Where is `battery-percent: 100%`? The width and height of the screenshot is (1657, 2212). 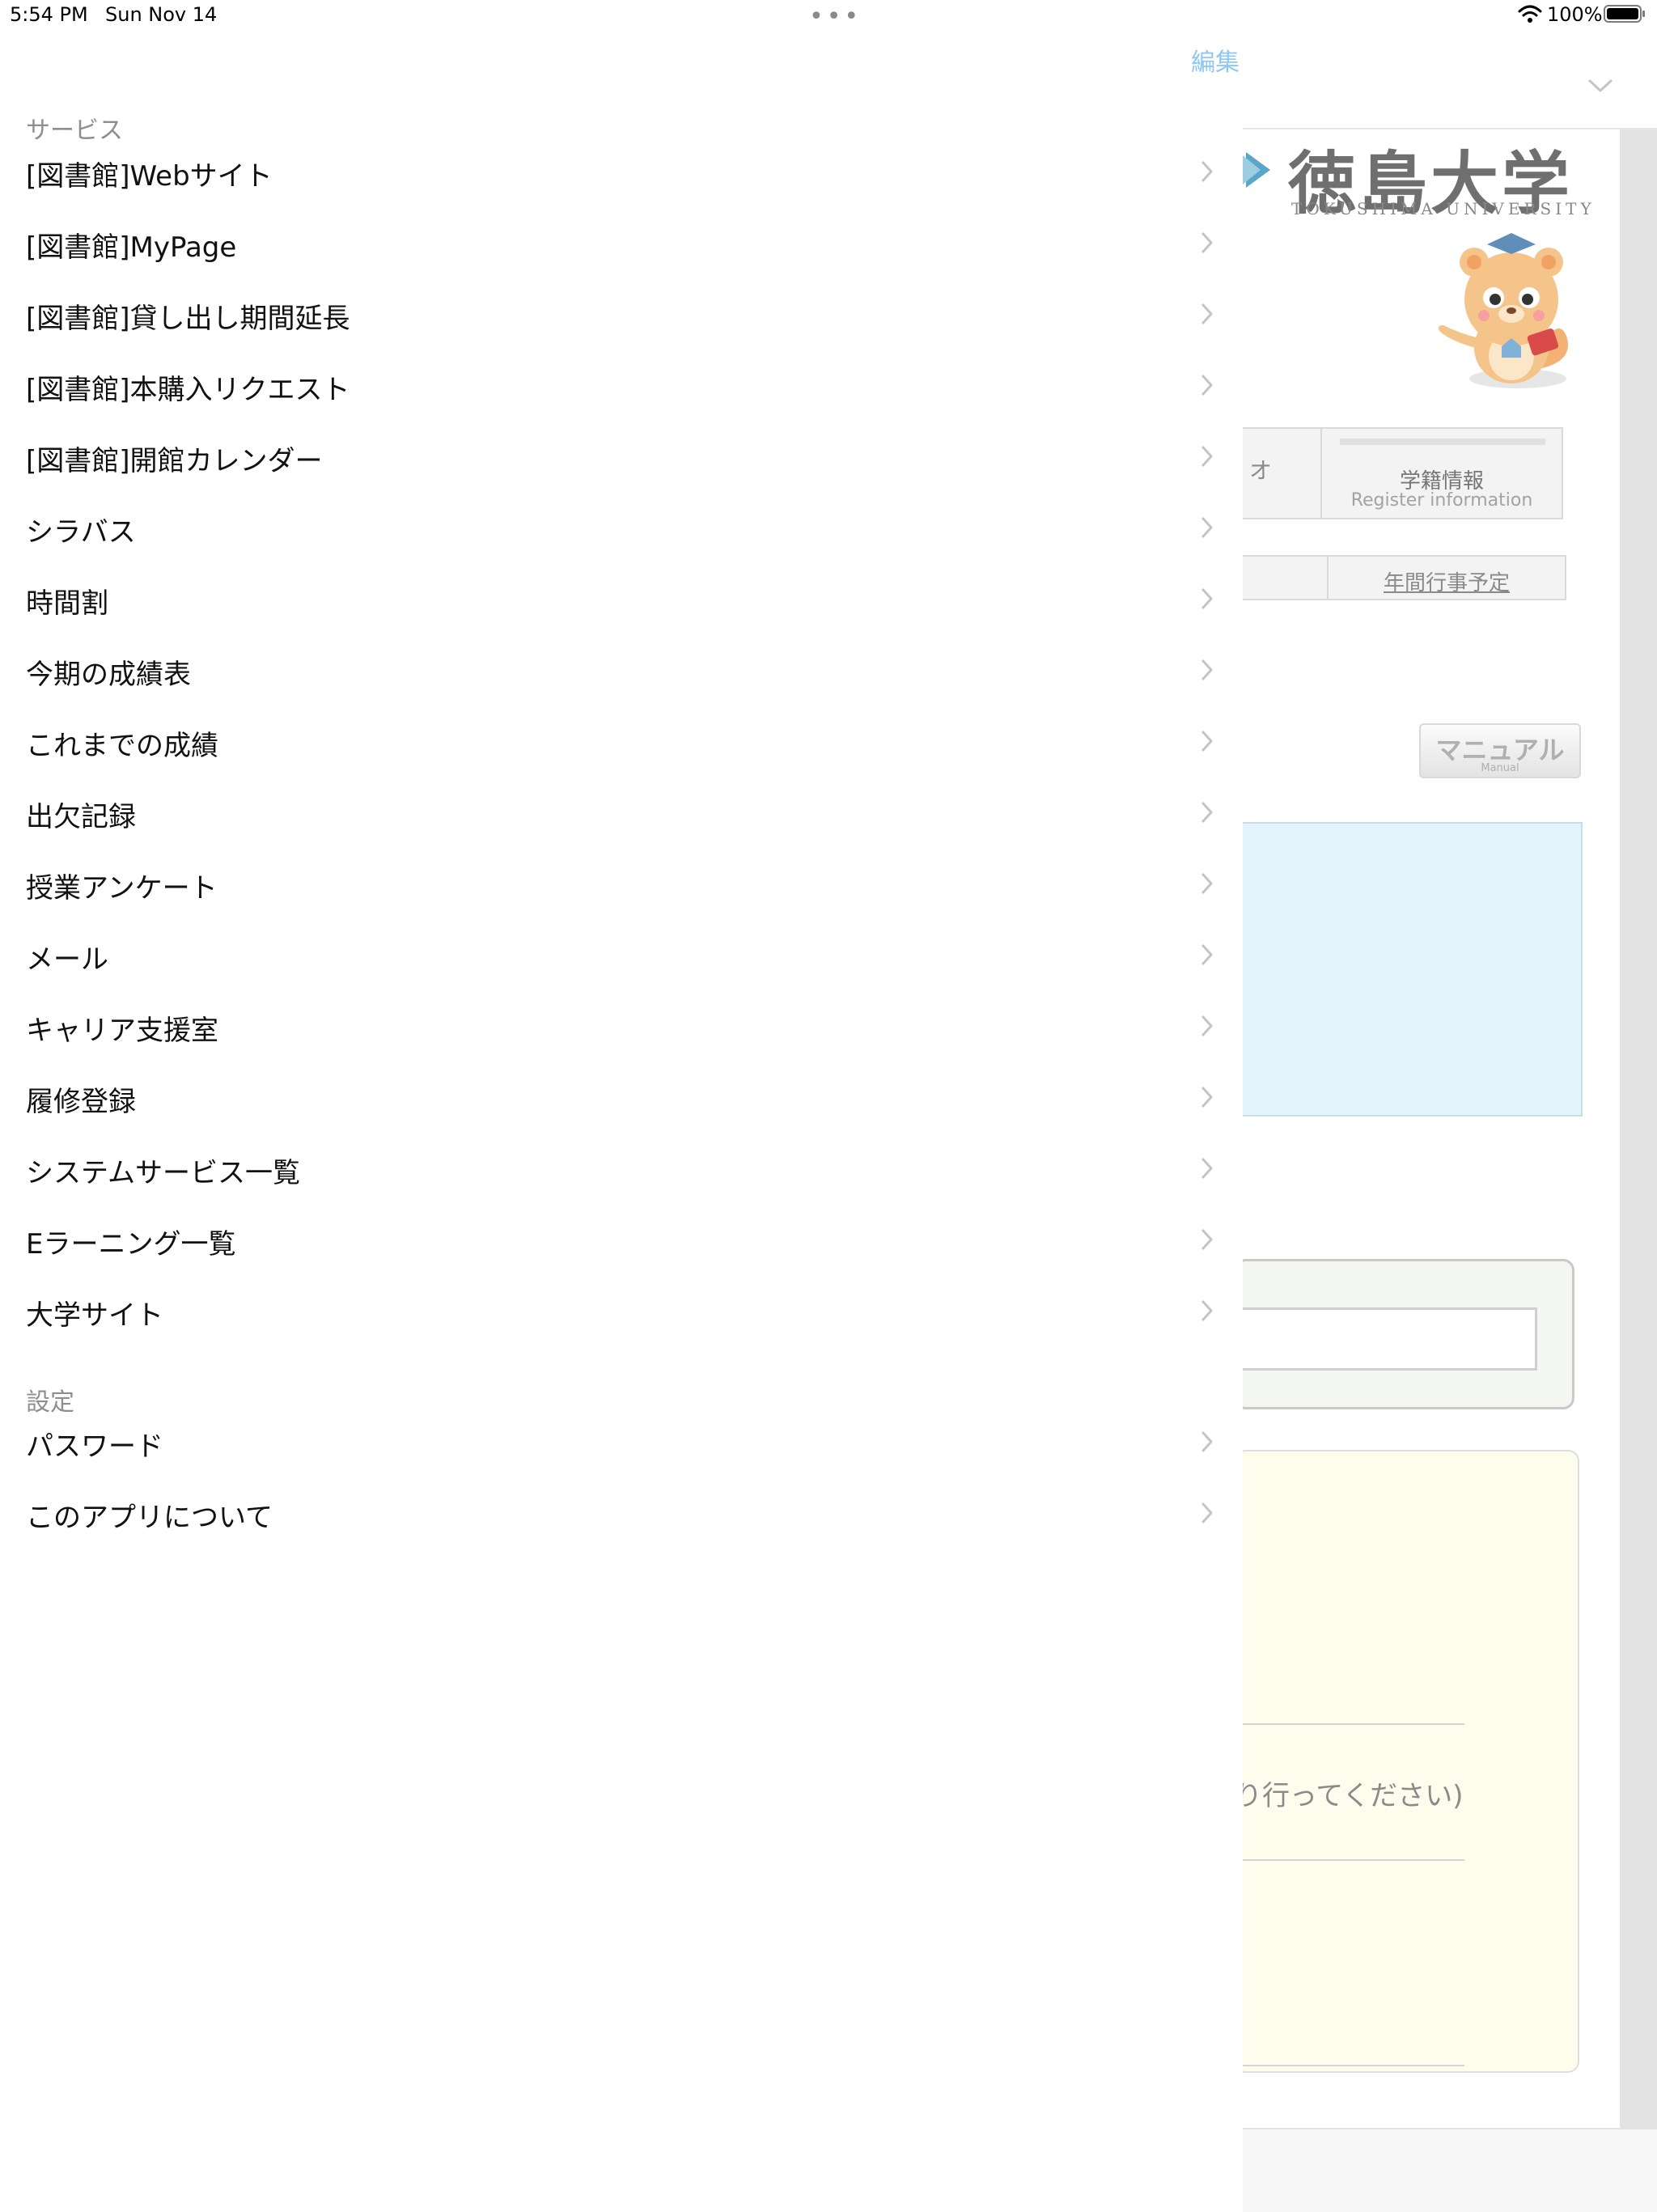 battery-percent: 100% is located at coordinates (1575, 14).